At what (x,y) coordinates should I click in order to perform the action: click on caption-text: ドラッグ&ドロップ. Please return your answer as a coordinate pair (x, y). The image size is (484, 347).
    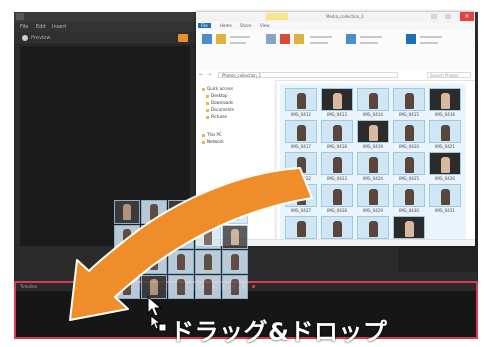
    Looking at the image, I should click on (279, 332).